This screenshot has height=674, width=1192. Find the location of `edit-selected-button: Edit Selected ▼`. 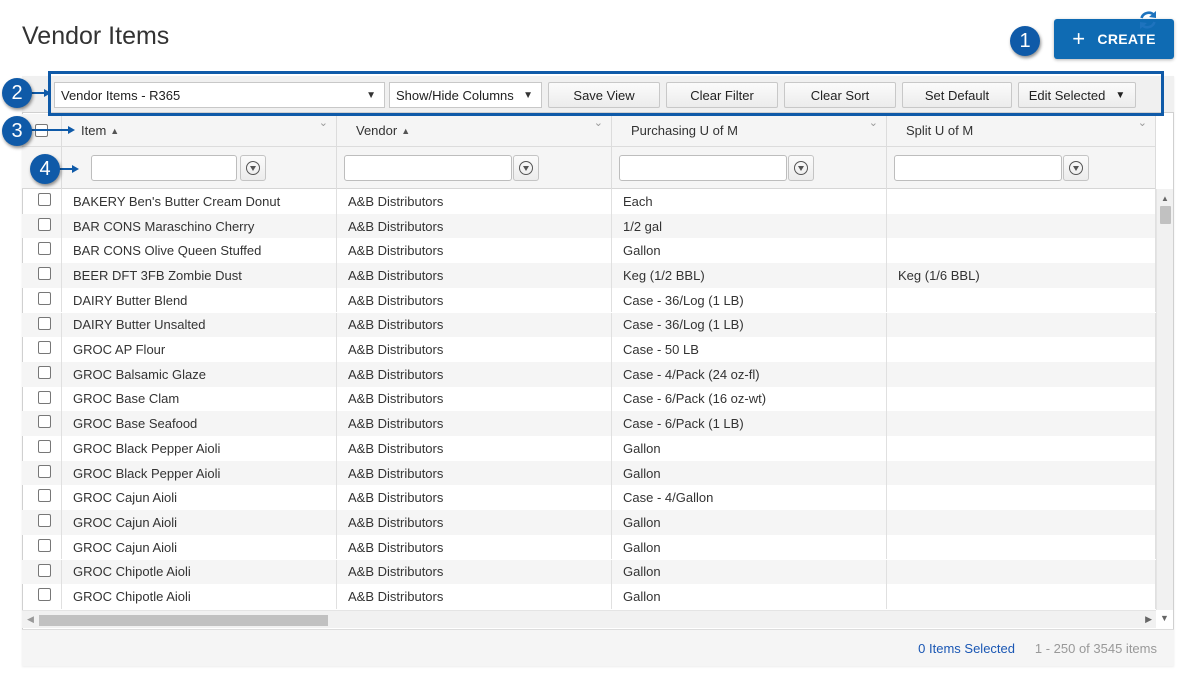

edit-selected-button: Edit Selected ▼ is located at coordinates (1077, 95).